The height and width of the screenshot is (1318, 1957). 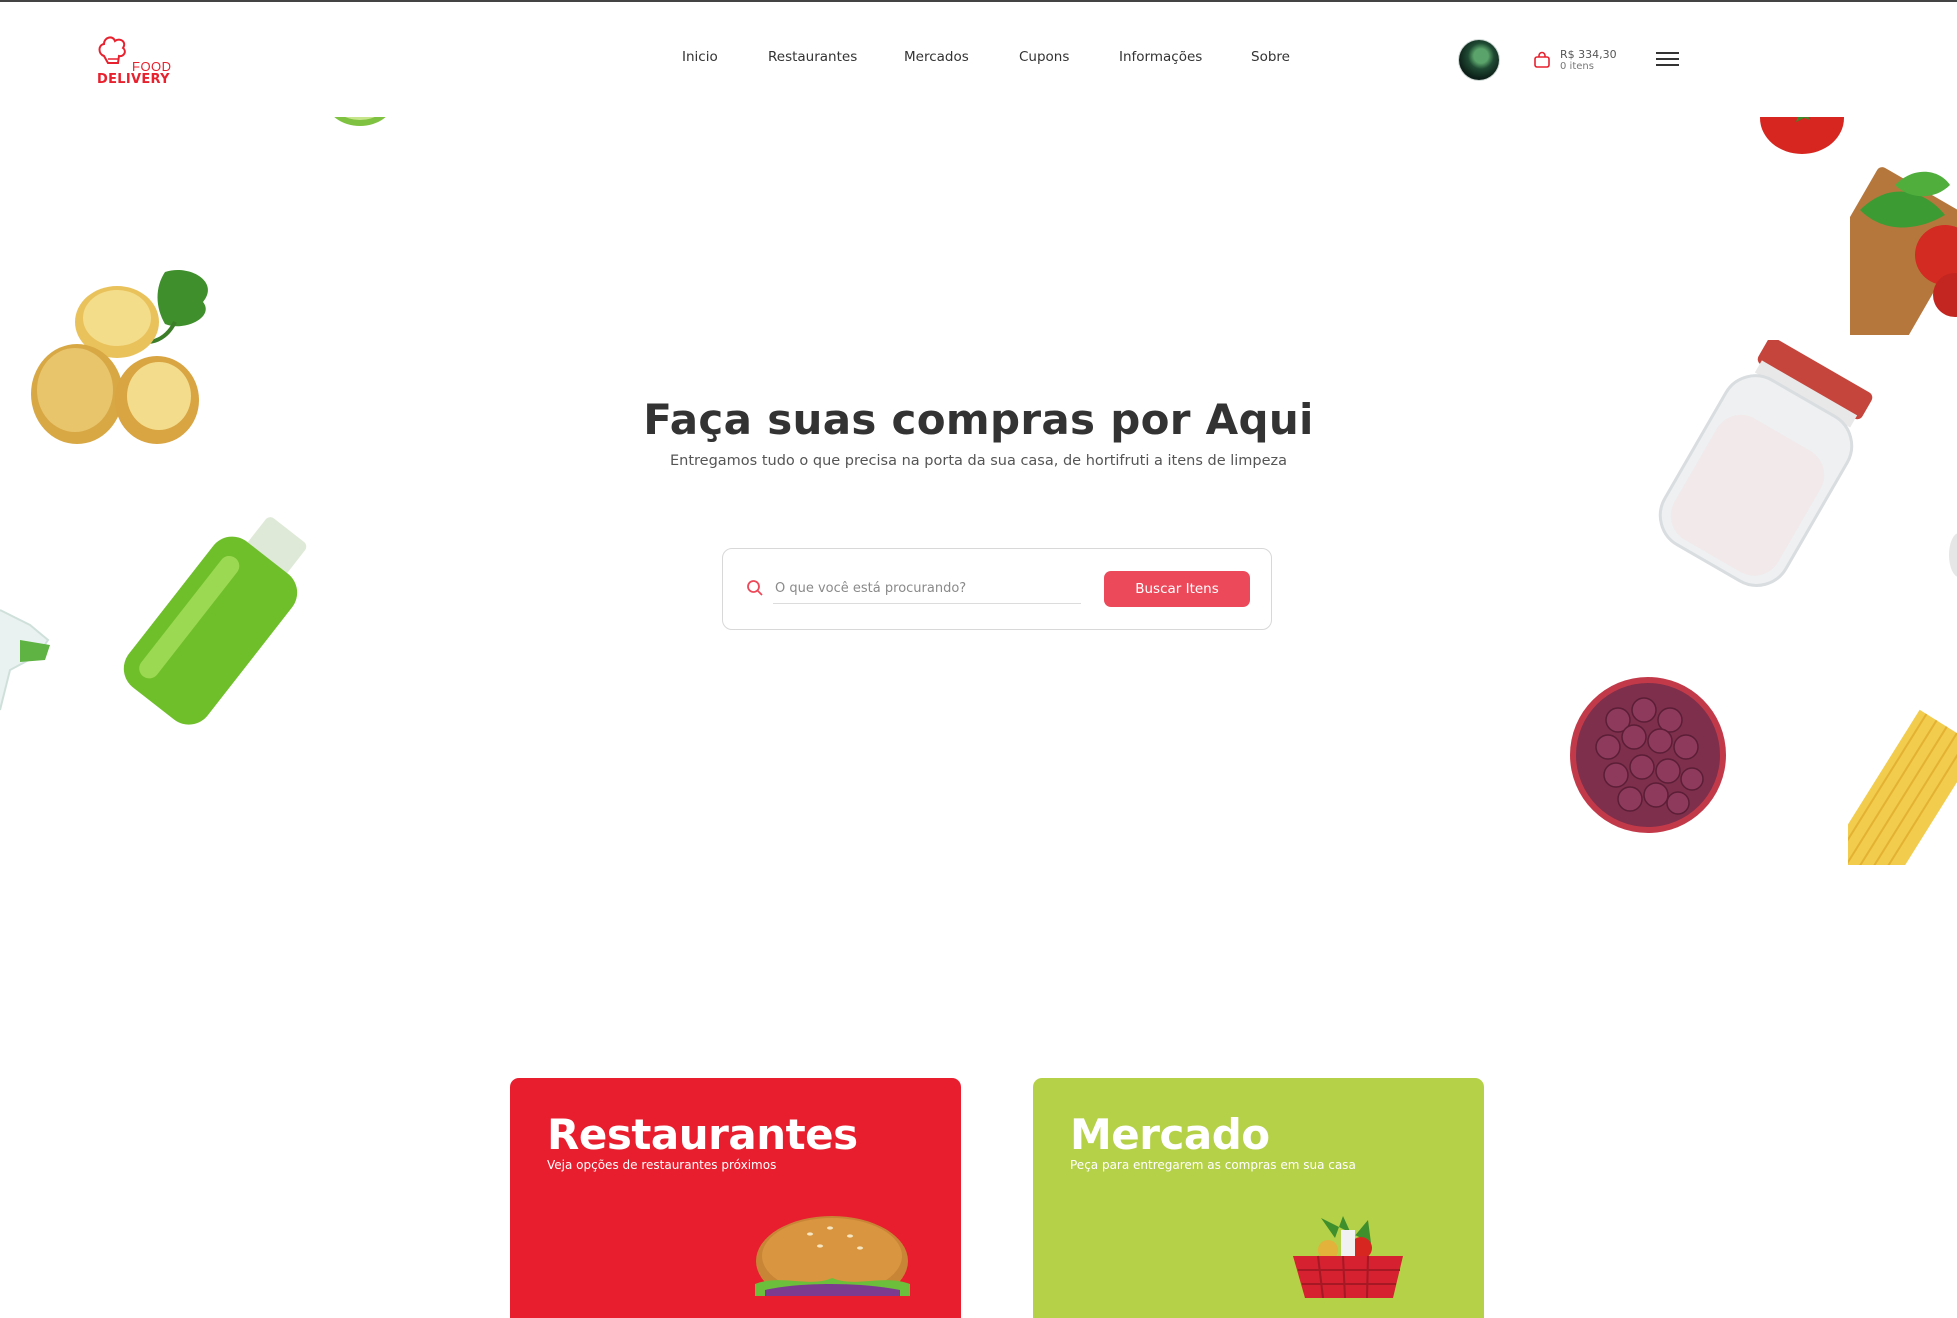 I want to click on brand-logo: FOOD DELIVERY, so click(x=136, y=62).